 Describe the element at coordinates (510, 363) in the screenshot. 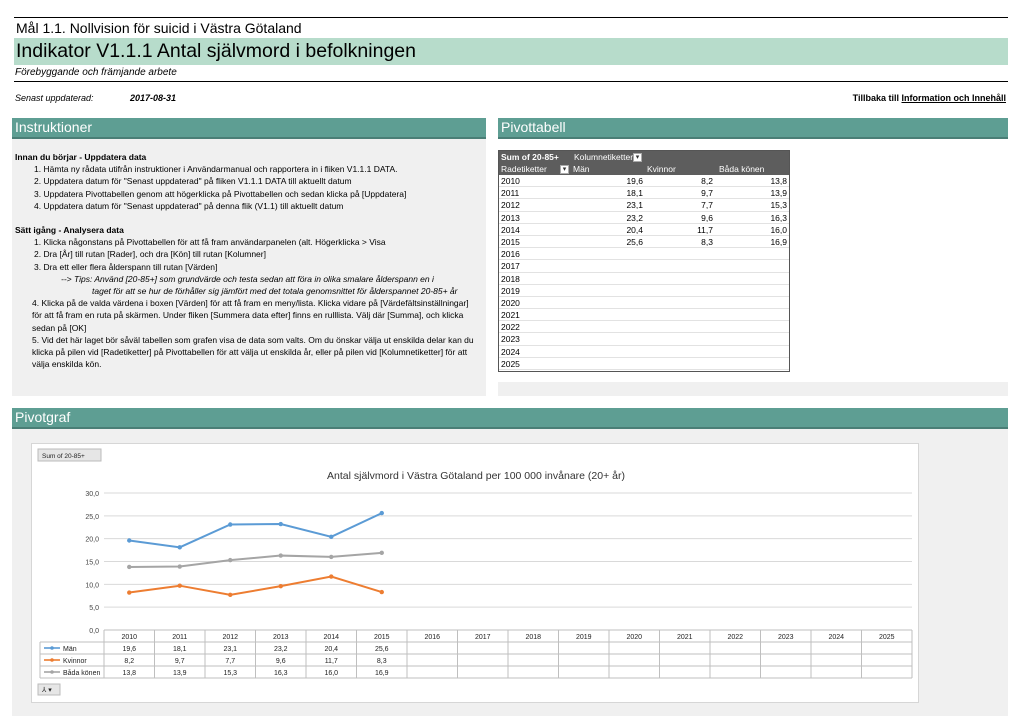

I see `pivot-row-year: 2025` at that location.